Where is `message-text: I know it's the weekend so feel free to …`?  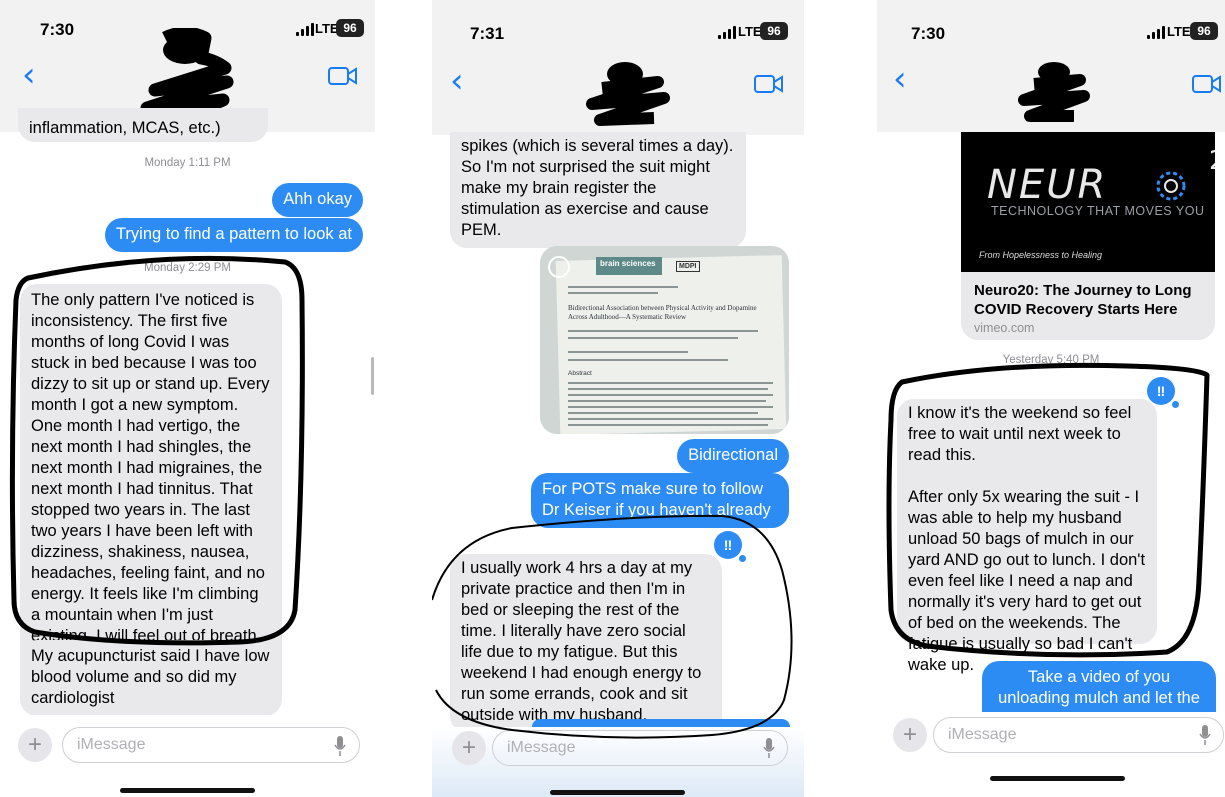
message-text: I know it's the weekend so feel free to … is located at coordinates (1020, 434).